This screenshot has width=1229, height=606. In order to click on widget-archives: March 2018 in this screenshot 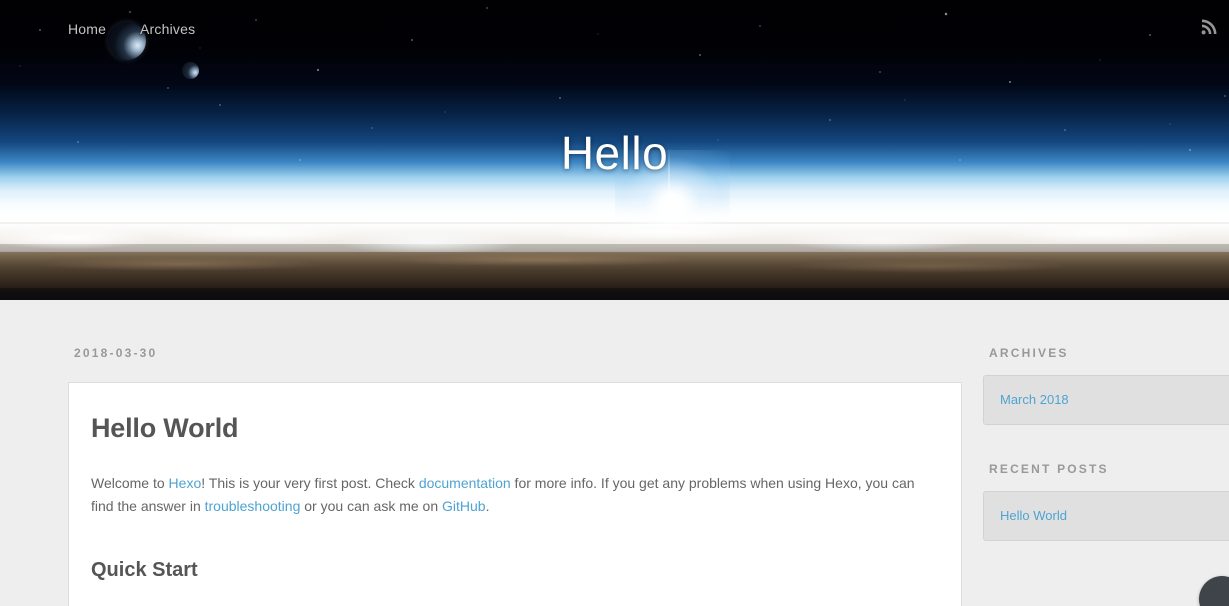, I will do `click(1106, 400)`.